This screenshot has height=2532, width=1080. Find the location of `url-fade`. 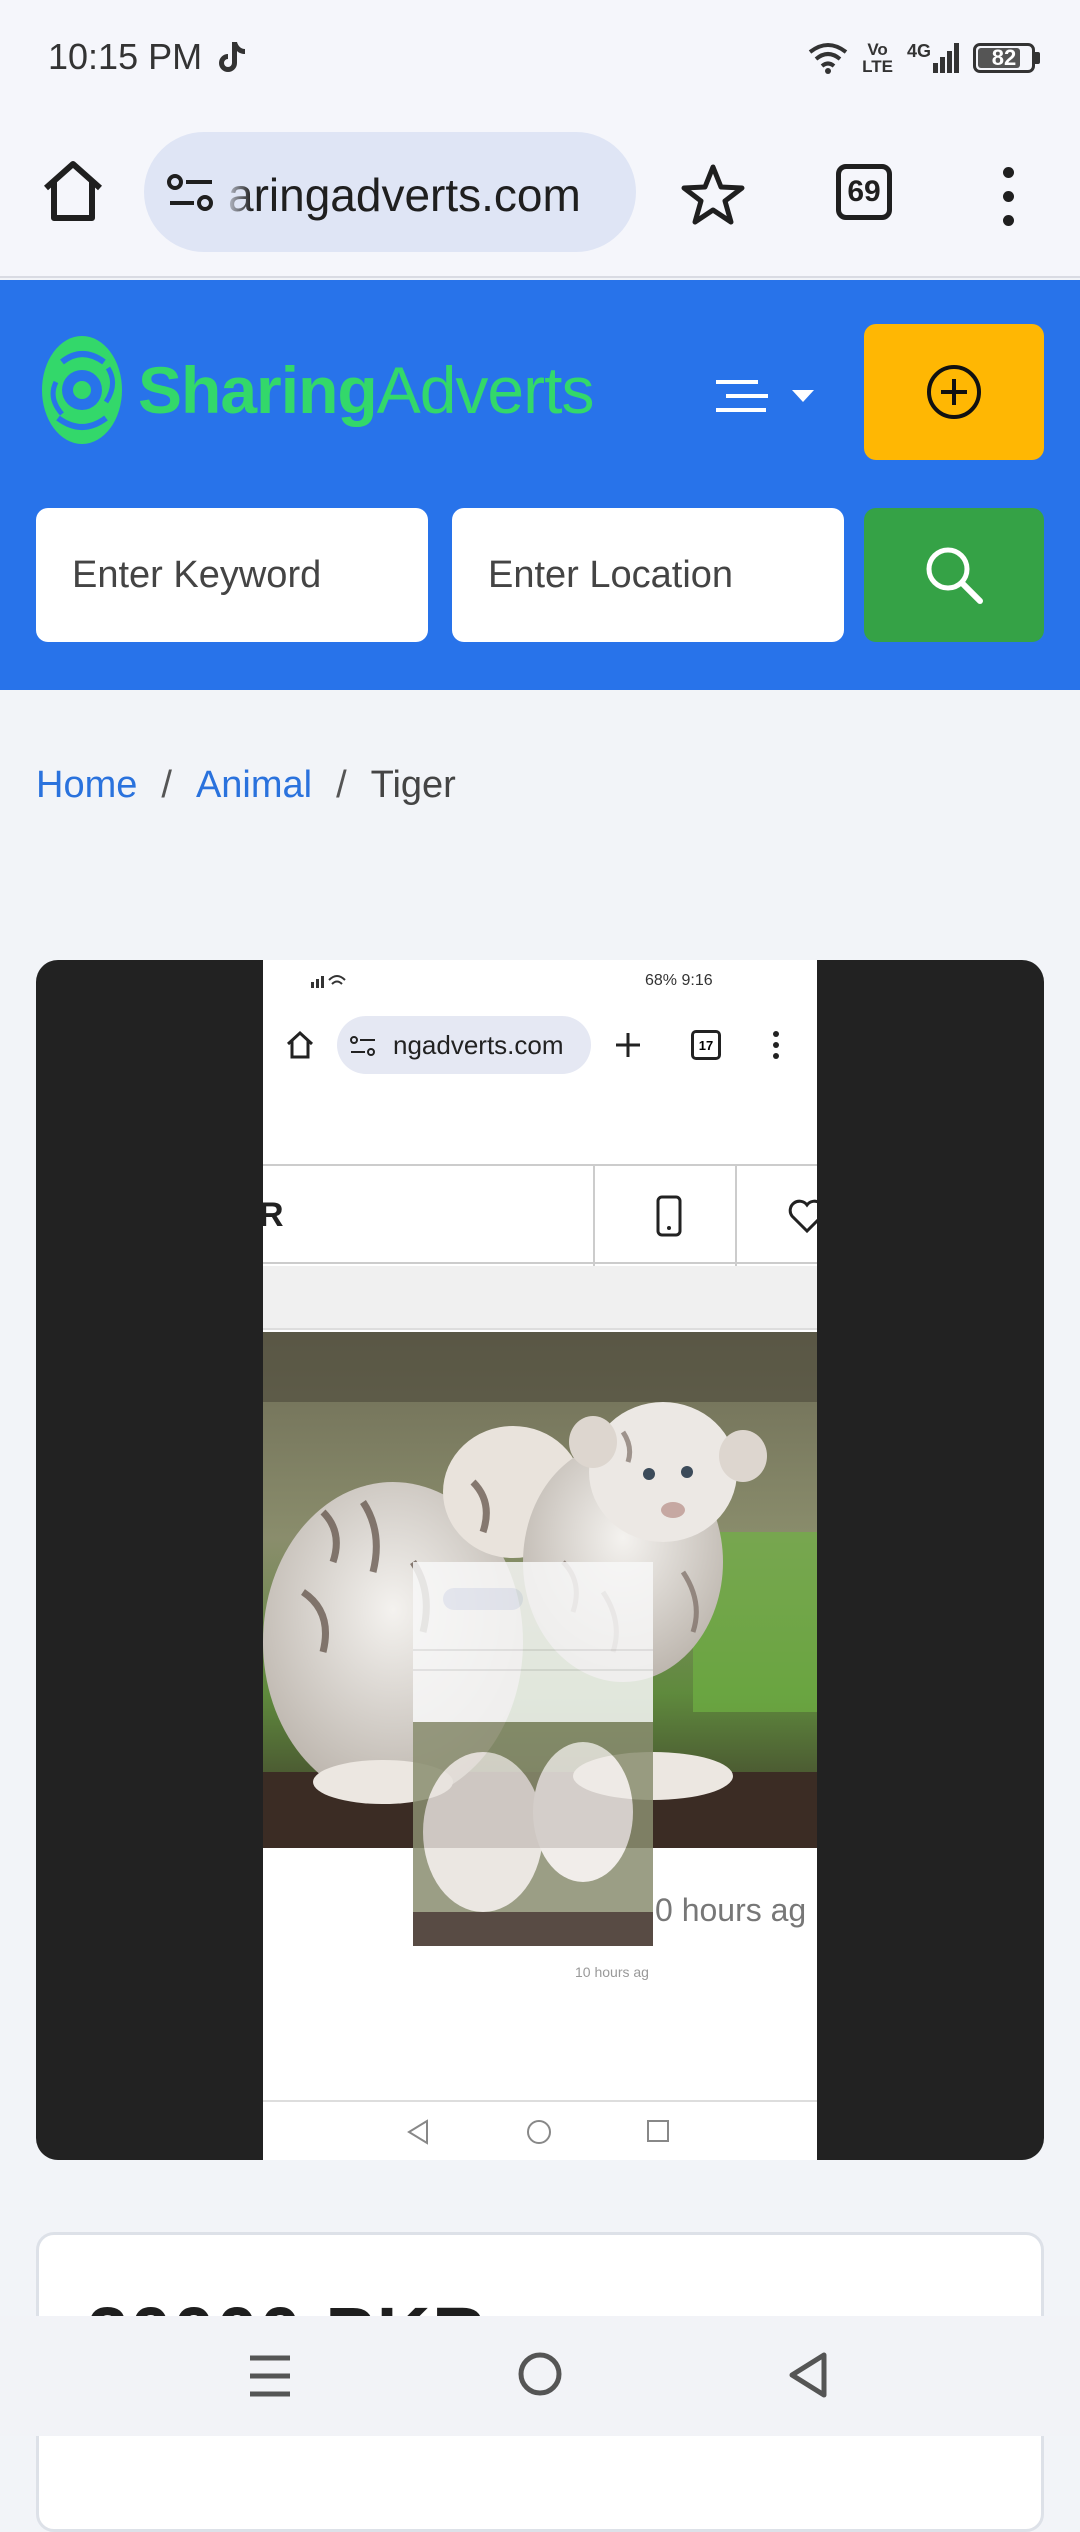

url-fade is located at coordinates (237, 192).